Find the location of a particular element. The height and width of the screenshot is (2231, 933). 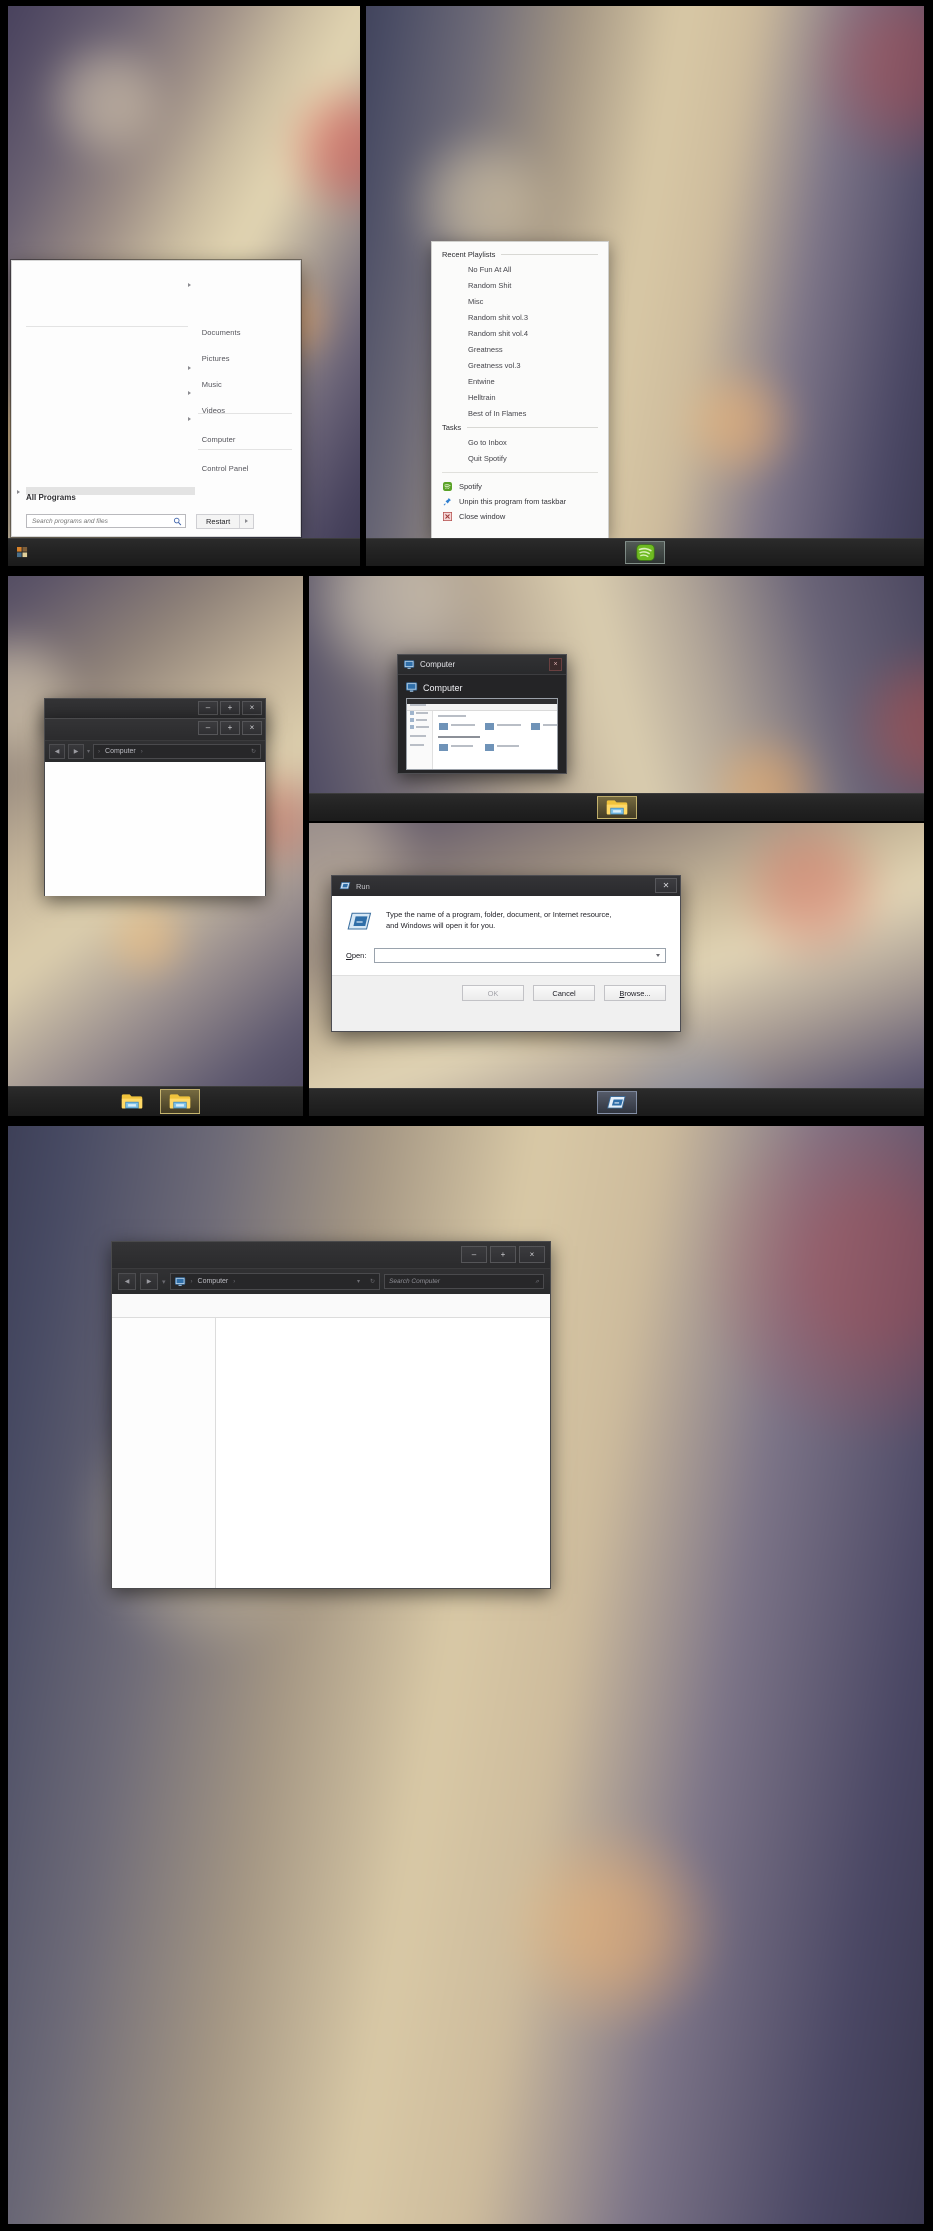

title-bar: Run ✕ is located at coordinates (506, 886).